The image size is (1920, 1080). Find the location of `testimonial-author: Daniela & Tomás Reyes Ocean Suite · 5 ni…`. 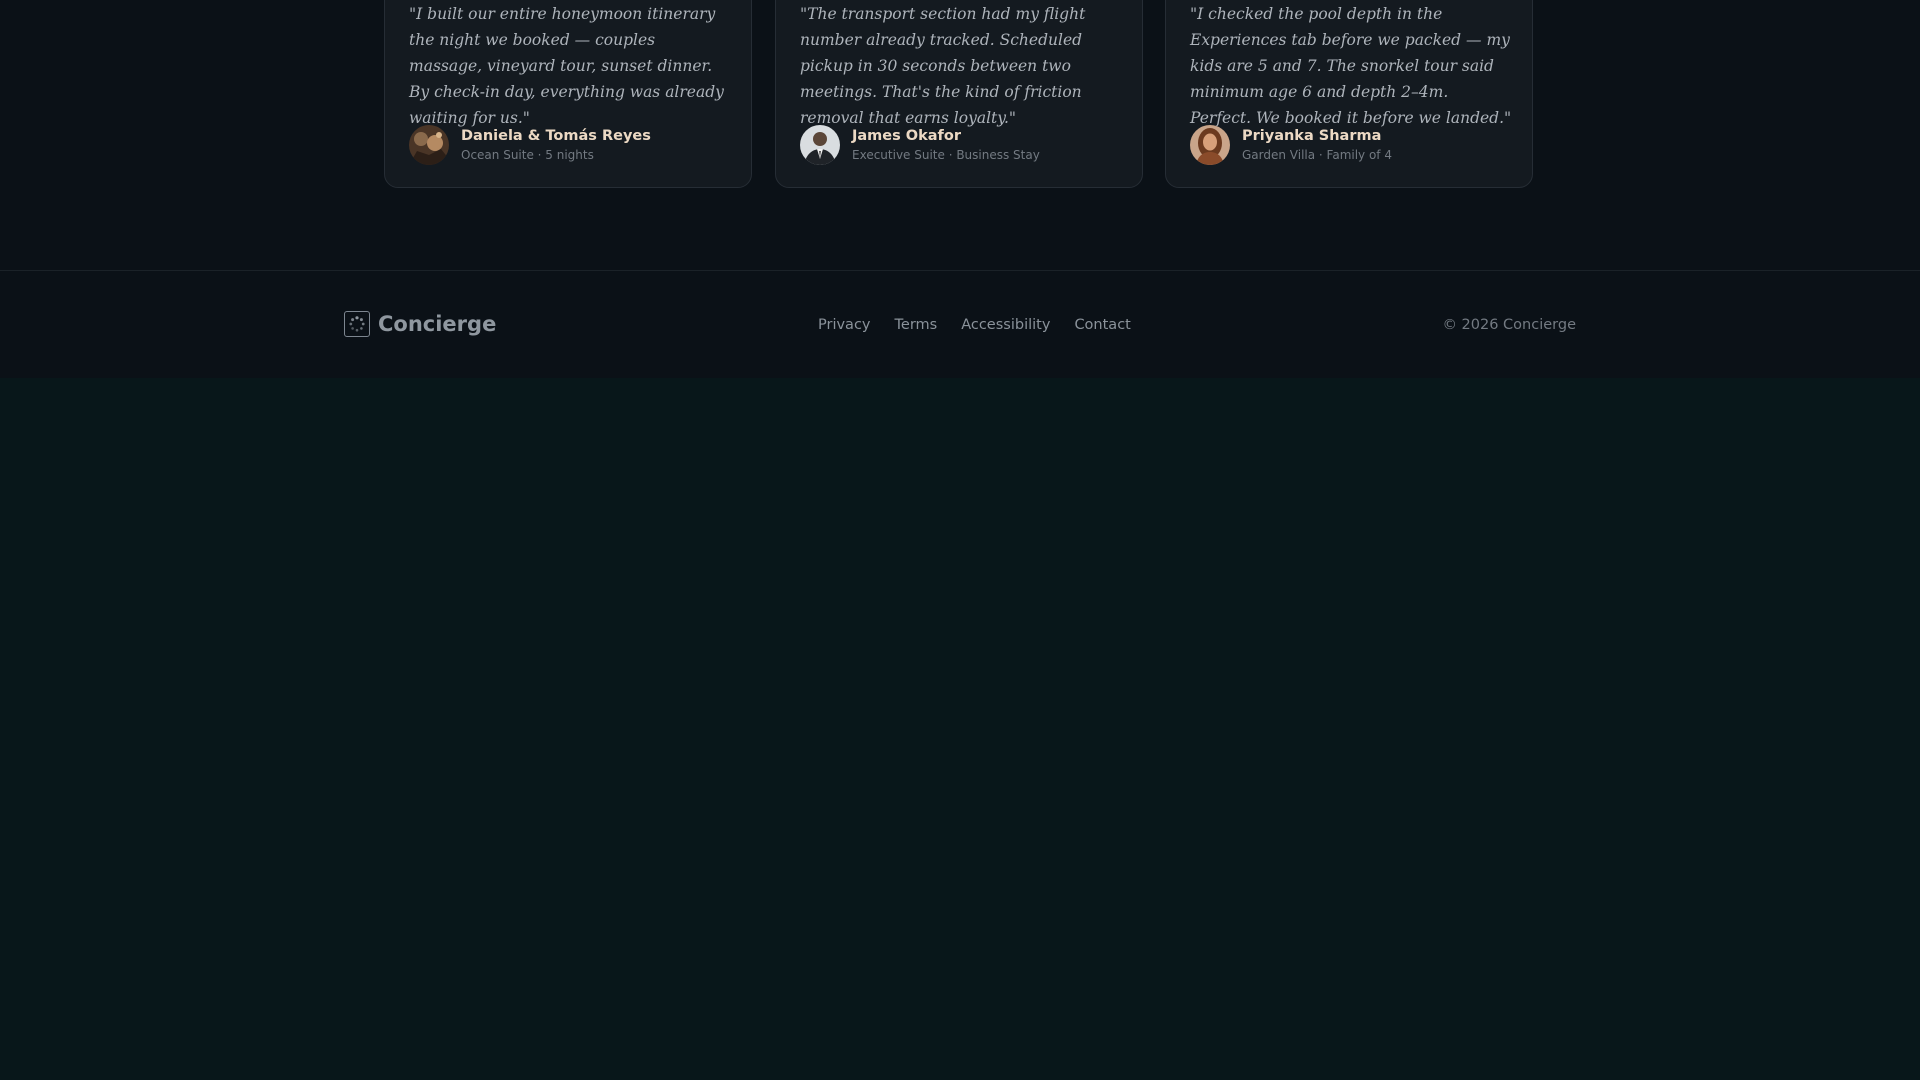

testimonial-author: Daniela & Tomás Reyes Ocean Suite · 5 ni… is located at coordinates (530, 145).